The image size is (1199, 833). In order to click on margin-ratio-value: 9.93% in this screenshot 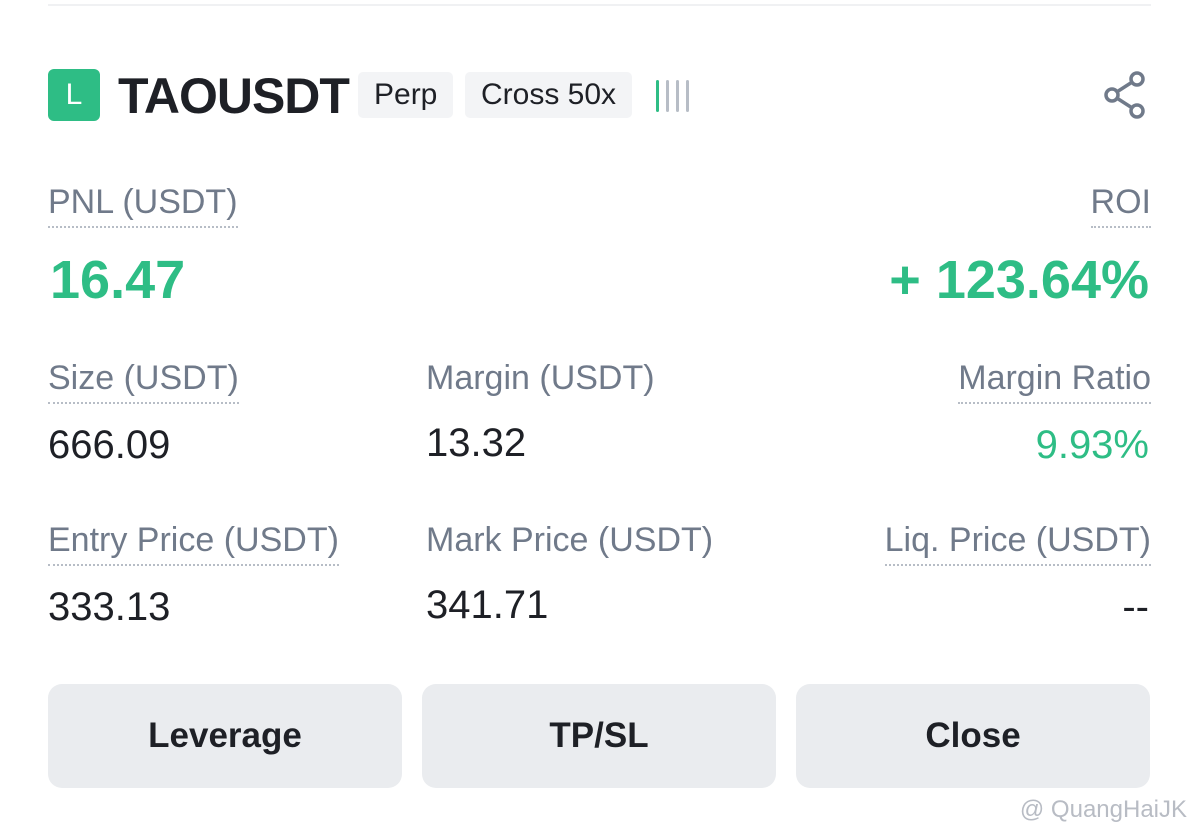, I will do `click(1092, 445)`.